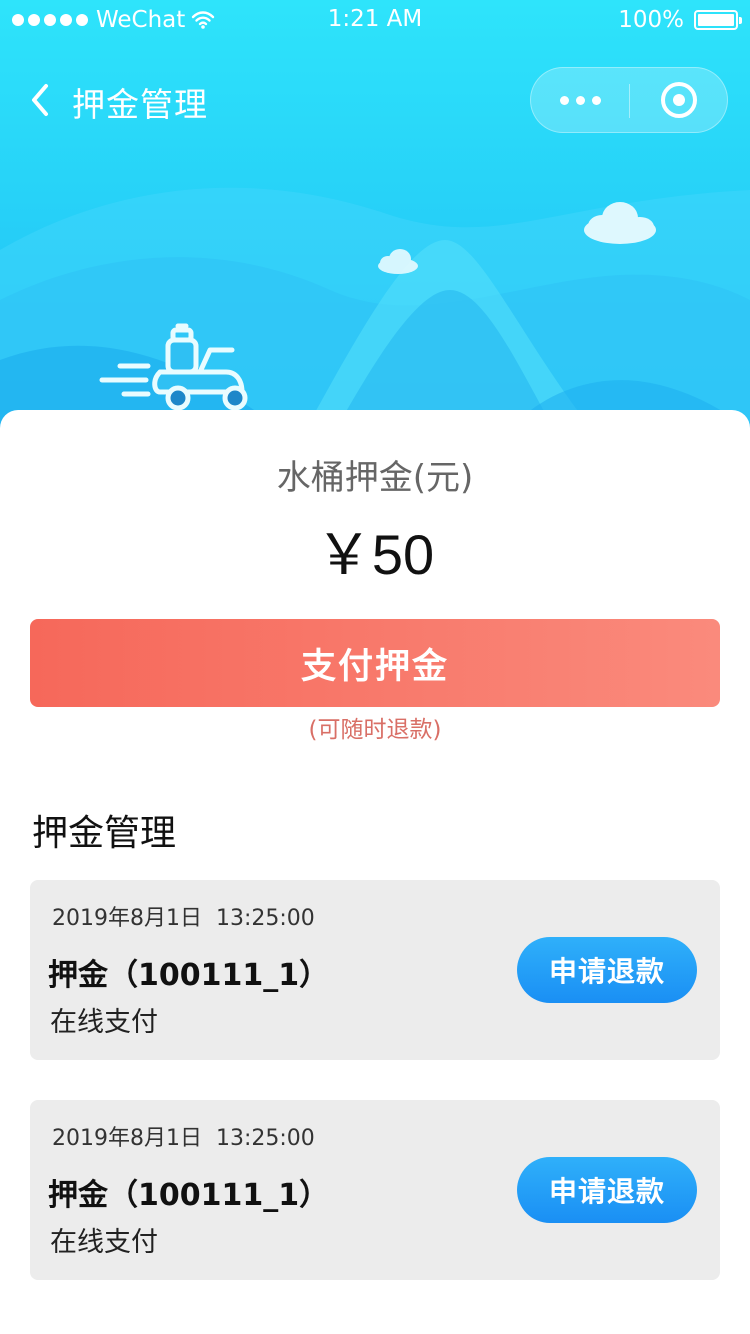 Image resolution: width=750 pixels, height=1334 pixels. I want to click on refund-hint: (可随时退款), so click(375, 730).